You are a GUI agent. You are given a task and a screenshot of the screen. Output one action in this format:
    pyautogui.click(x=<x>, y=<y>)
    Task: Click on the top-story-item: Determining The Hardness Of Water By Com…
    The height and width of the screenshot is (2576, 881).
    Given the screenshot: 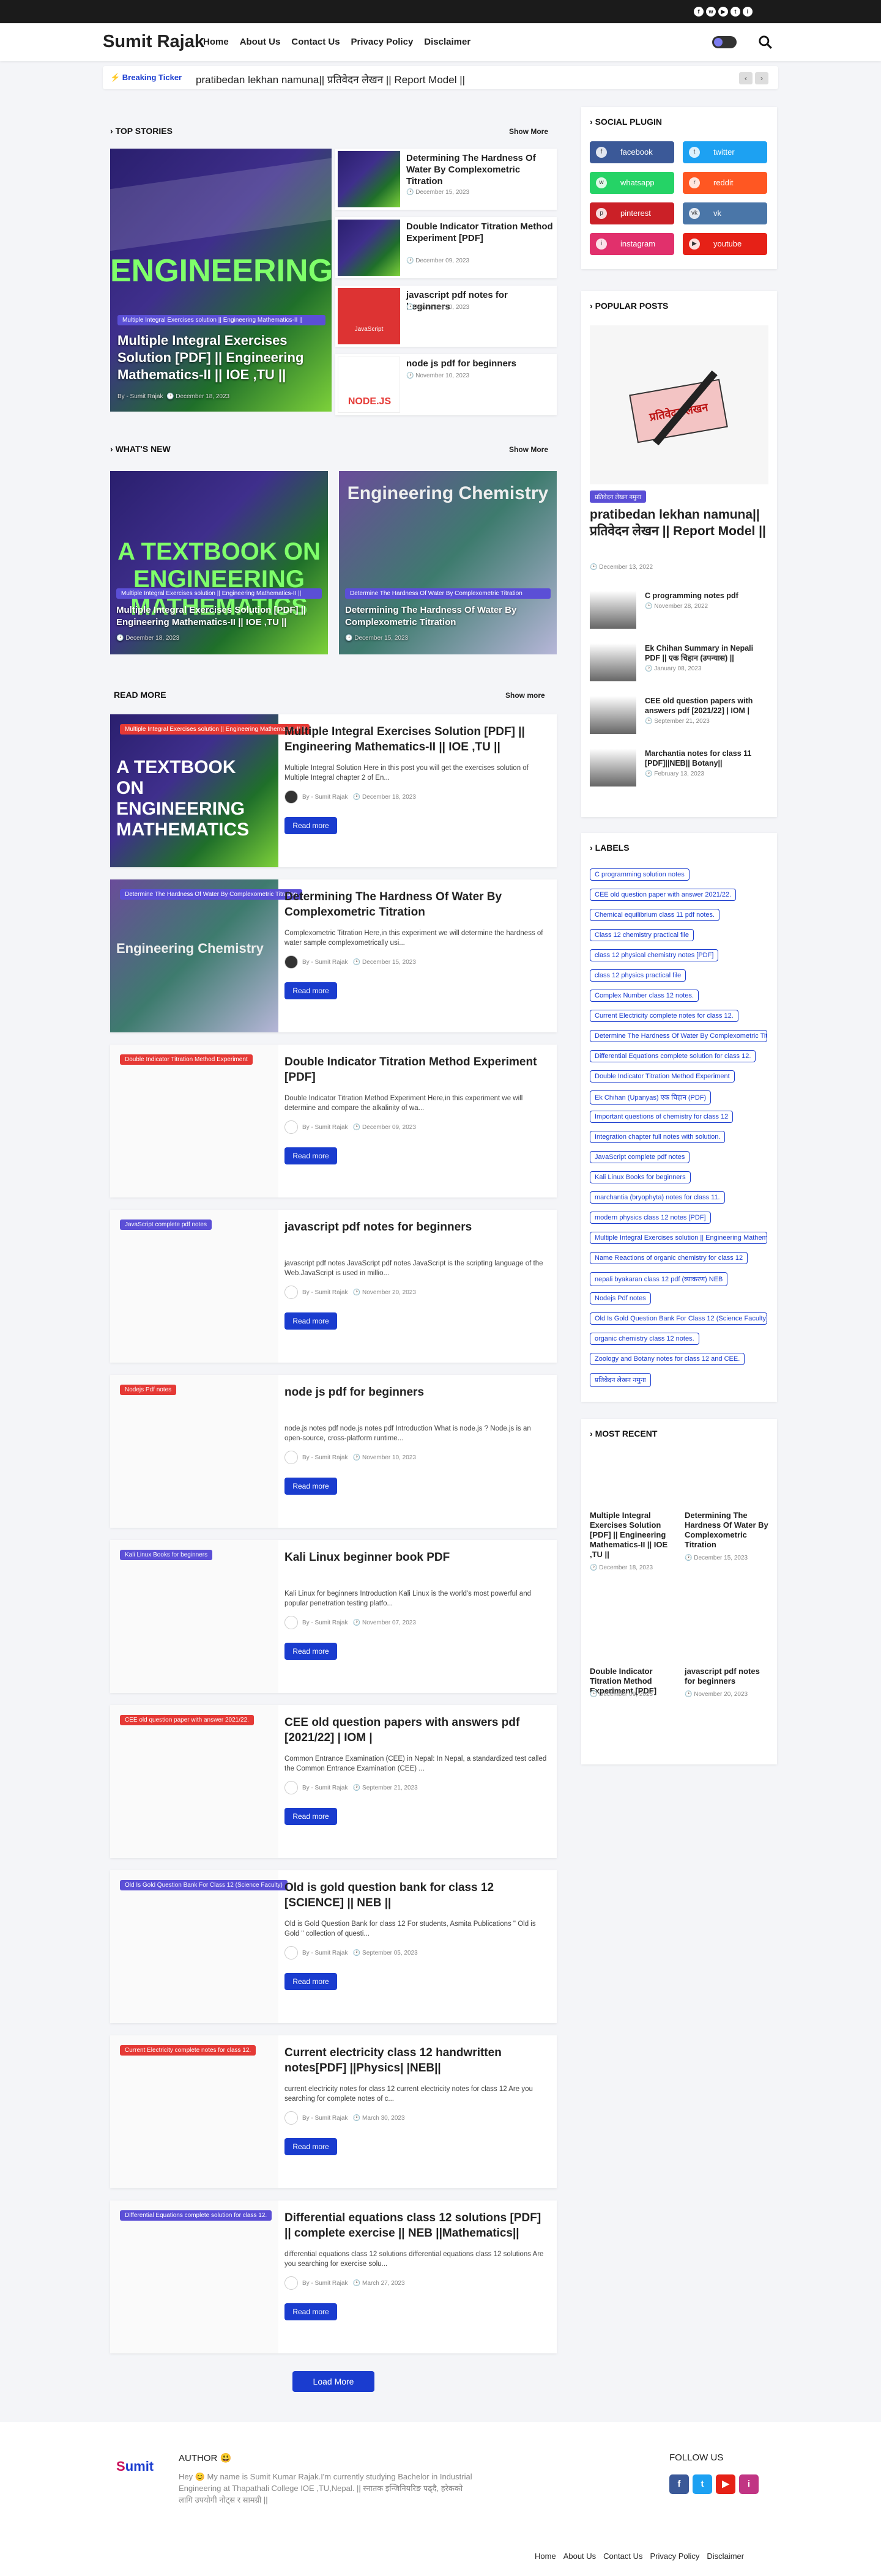 What is the action you would take?
    pyautogui.click(x=446, y=179)
    